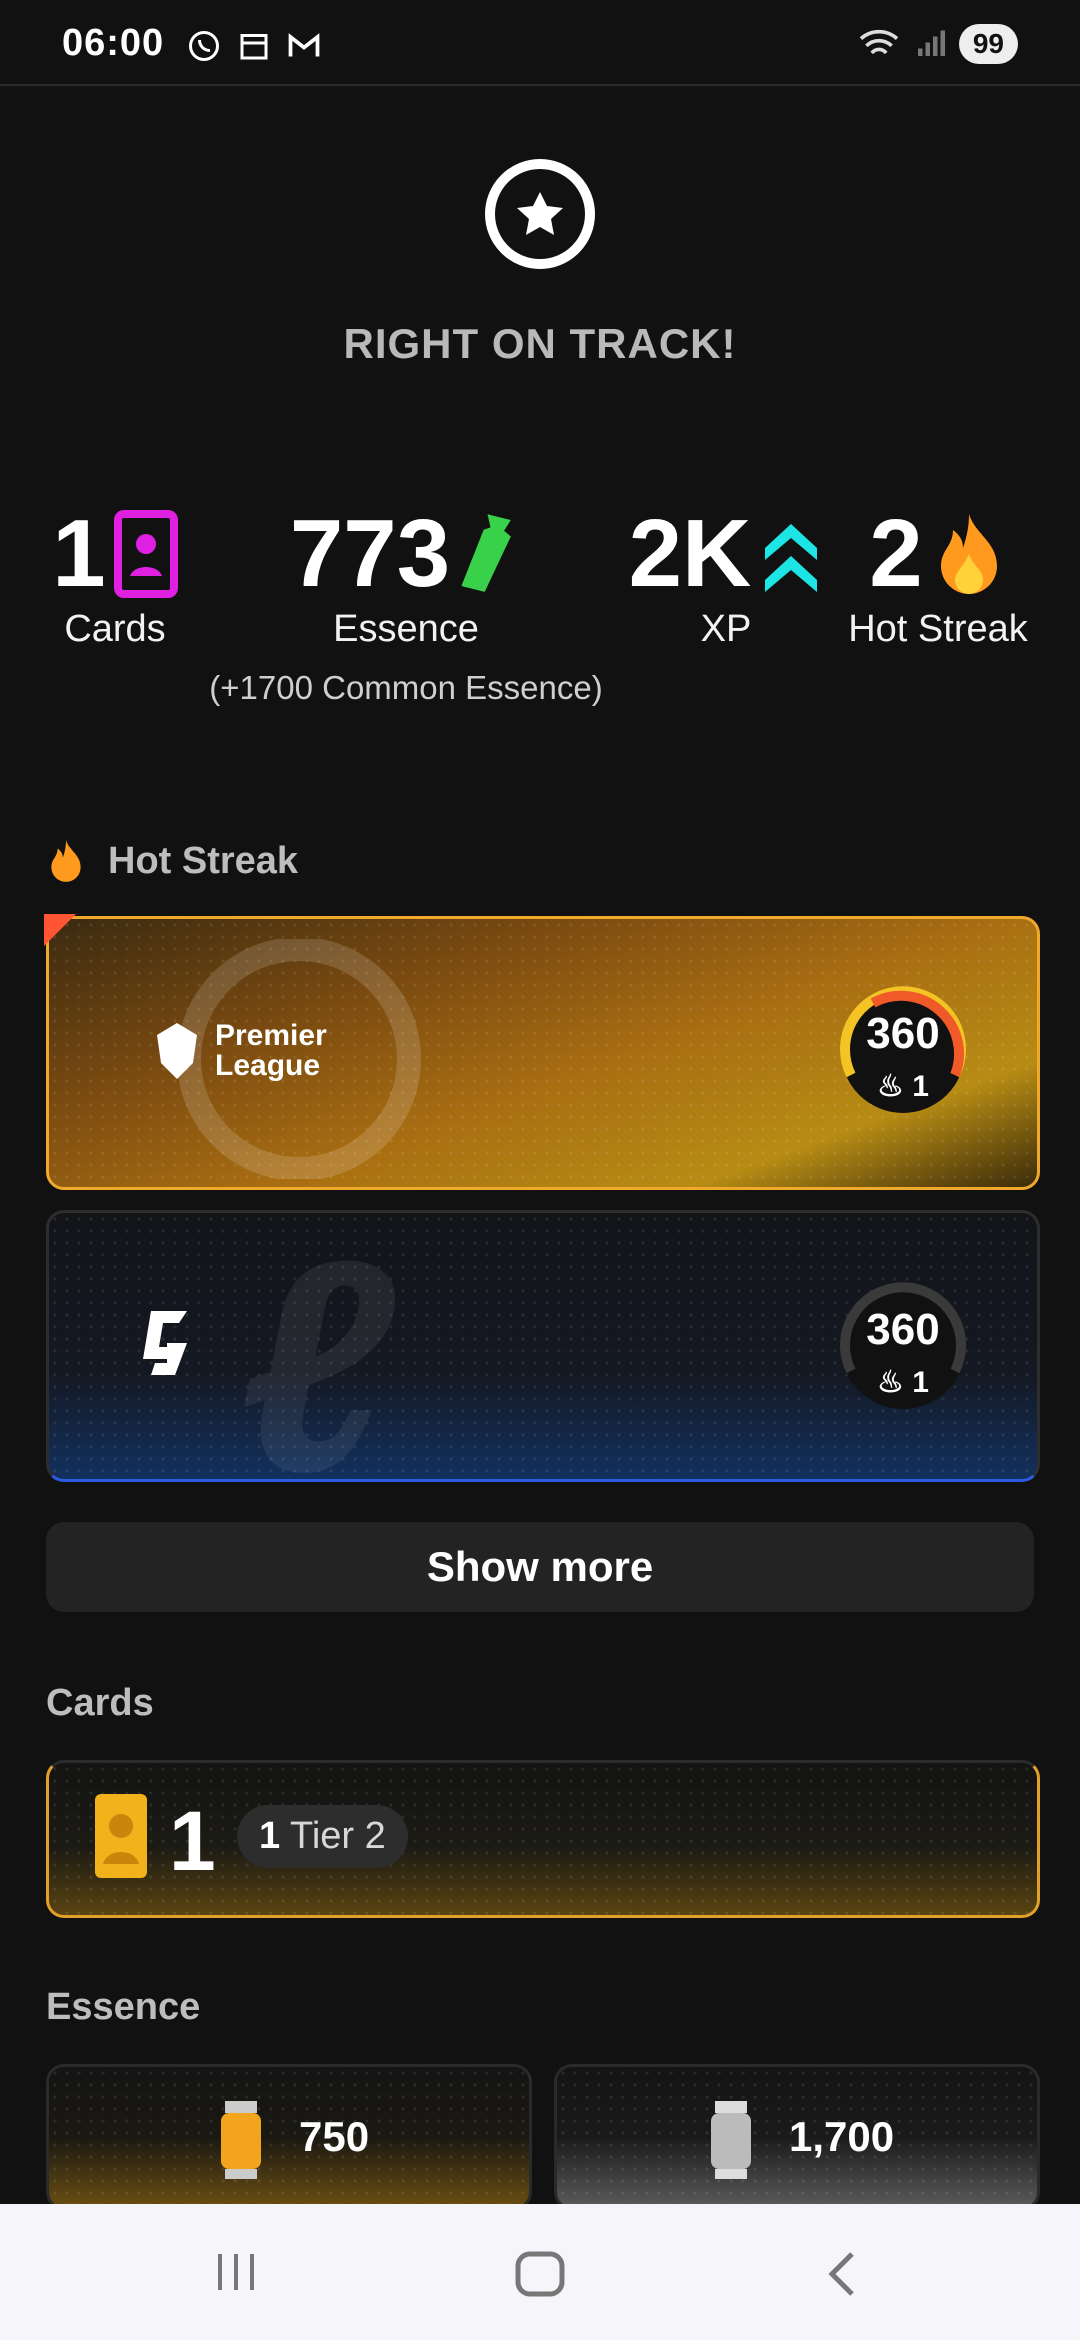  I want to click on stat-xp: 2K XP, so click(726, 578).